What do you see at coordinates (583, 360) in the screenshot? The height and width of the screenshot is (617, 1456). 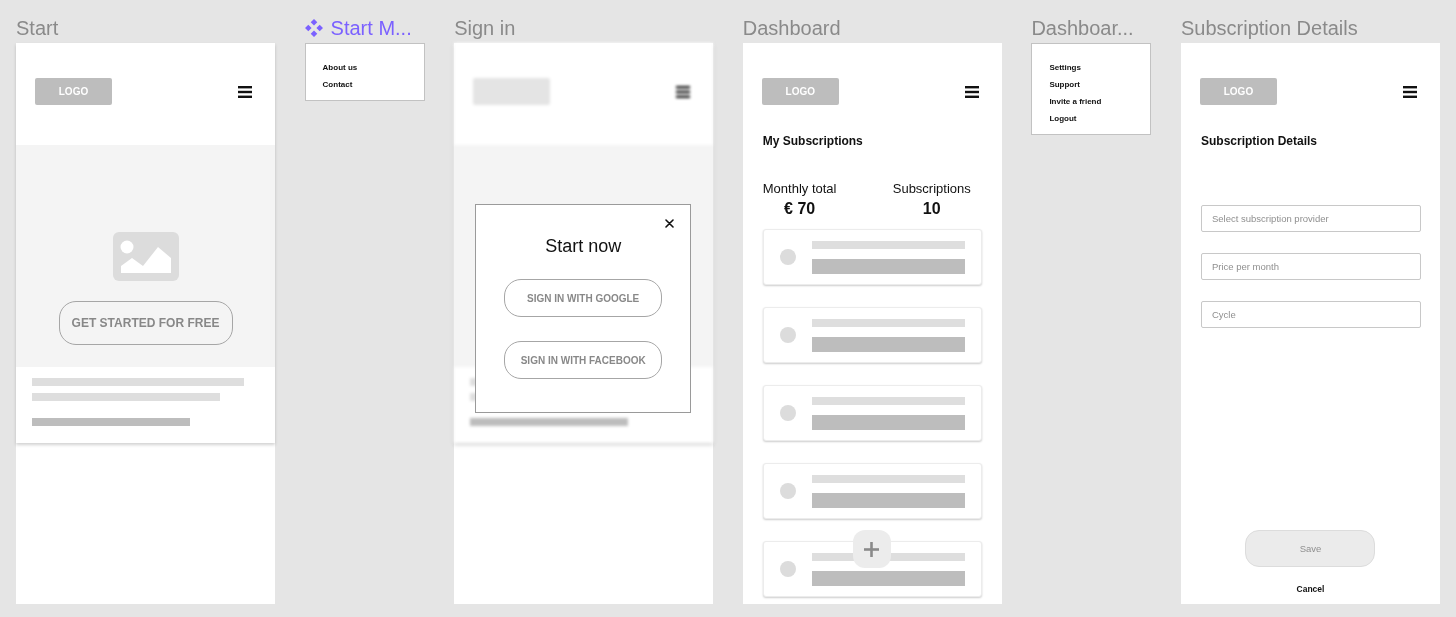 I see `signin-button: SIGN IN WITH FACEBOOK` at bounding box center [583, 360].